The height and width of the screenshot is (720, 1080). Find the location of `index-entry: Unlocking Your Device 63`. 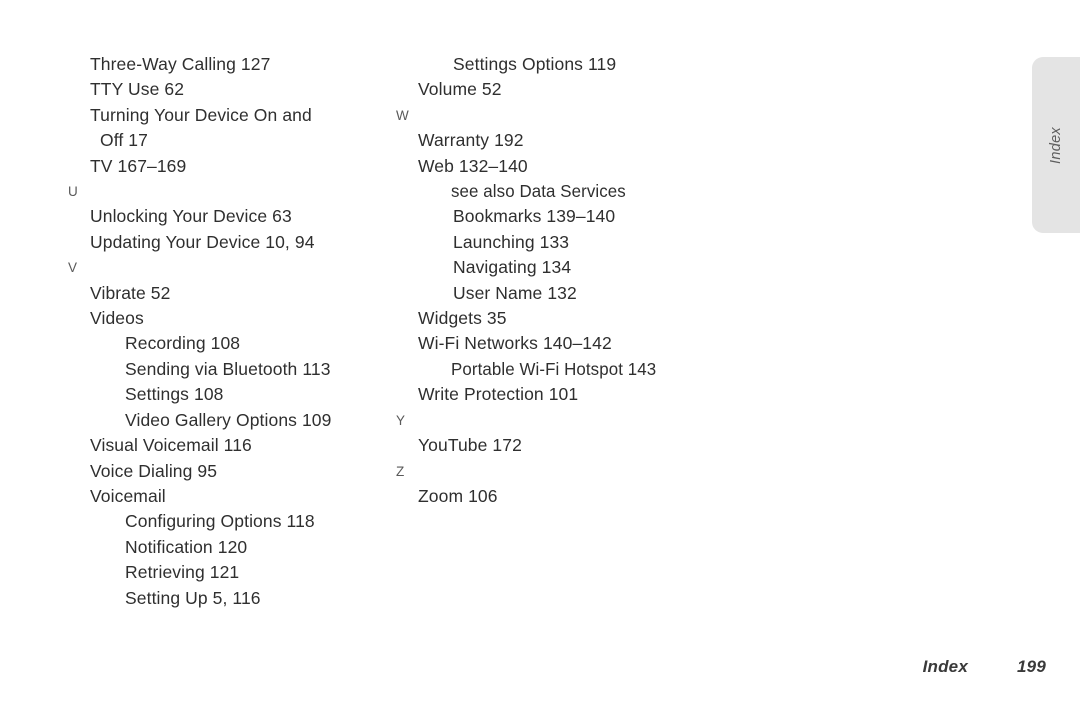

index-entry: Unlocking Your Device 63 is located at coordinates (191, 216).